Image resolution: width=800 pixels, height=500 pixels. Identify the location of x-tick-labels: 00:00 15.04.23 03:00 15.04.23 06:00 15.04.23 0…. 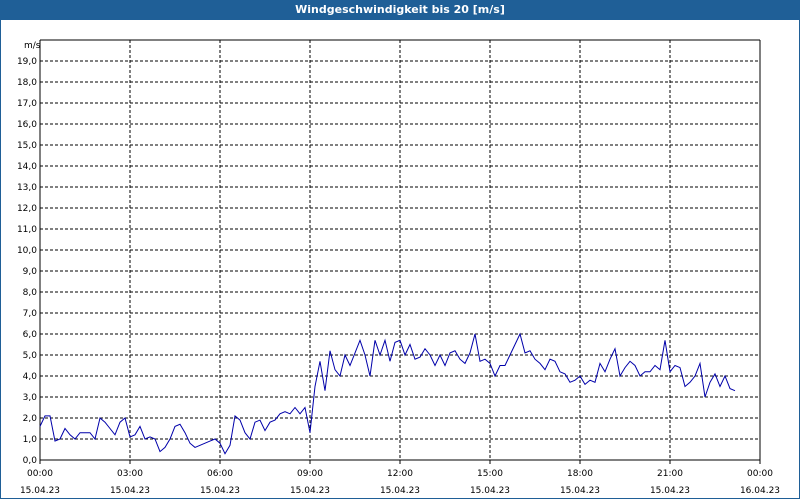
(400, 482).